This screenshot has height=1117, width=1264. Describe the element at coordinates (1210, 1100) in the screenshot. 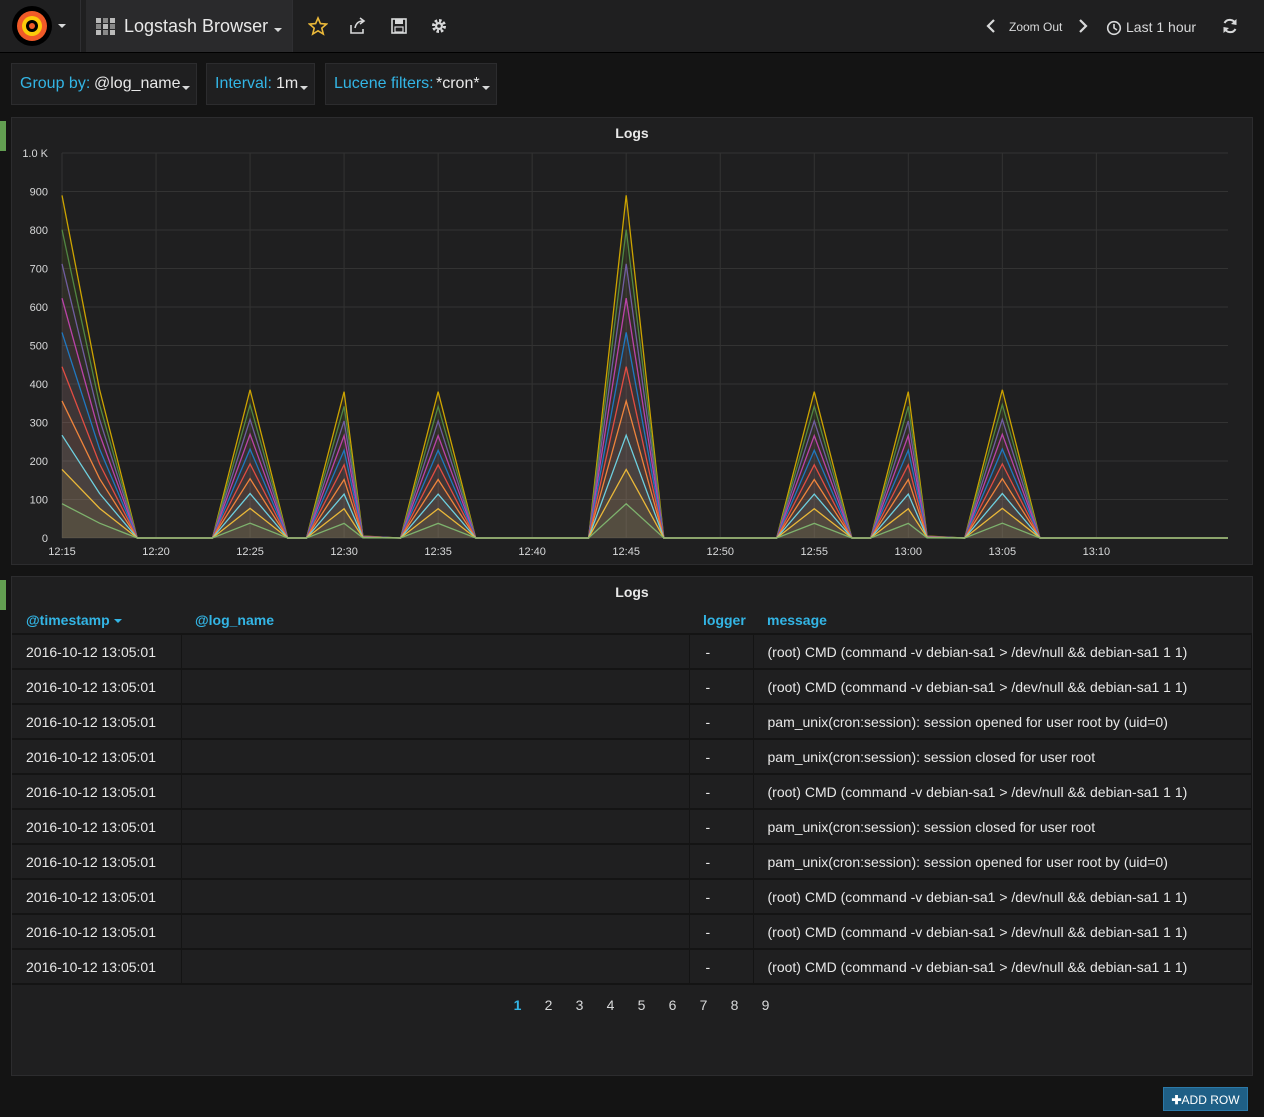

I see `add-row-label: ADD ROW` at that location.